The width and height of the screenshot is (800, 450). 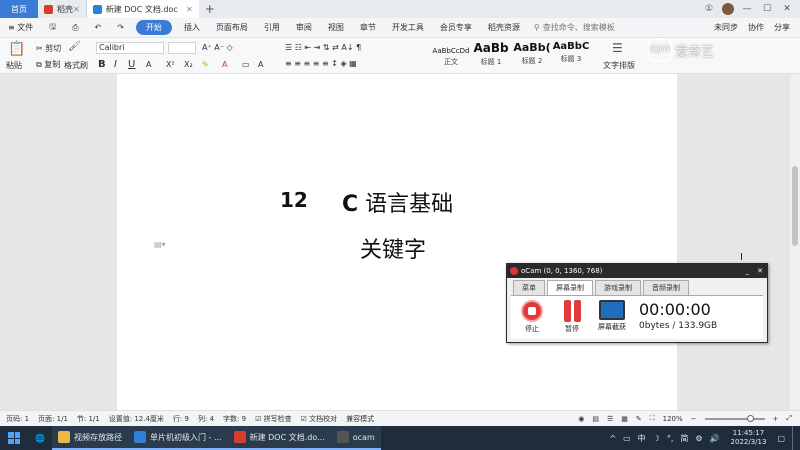 I want to click on scrollbar-thumb, so click(x=795, y=206).